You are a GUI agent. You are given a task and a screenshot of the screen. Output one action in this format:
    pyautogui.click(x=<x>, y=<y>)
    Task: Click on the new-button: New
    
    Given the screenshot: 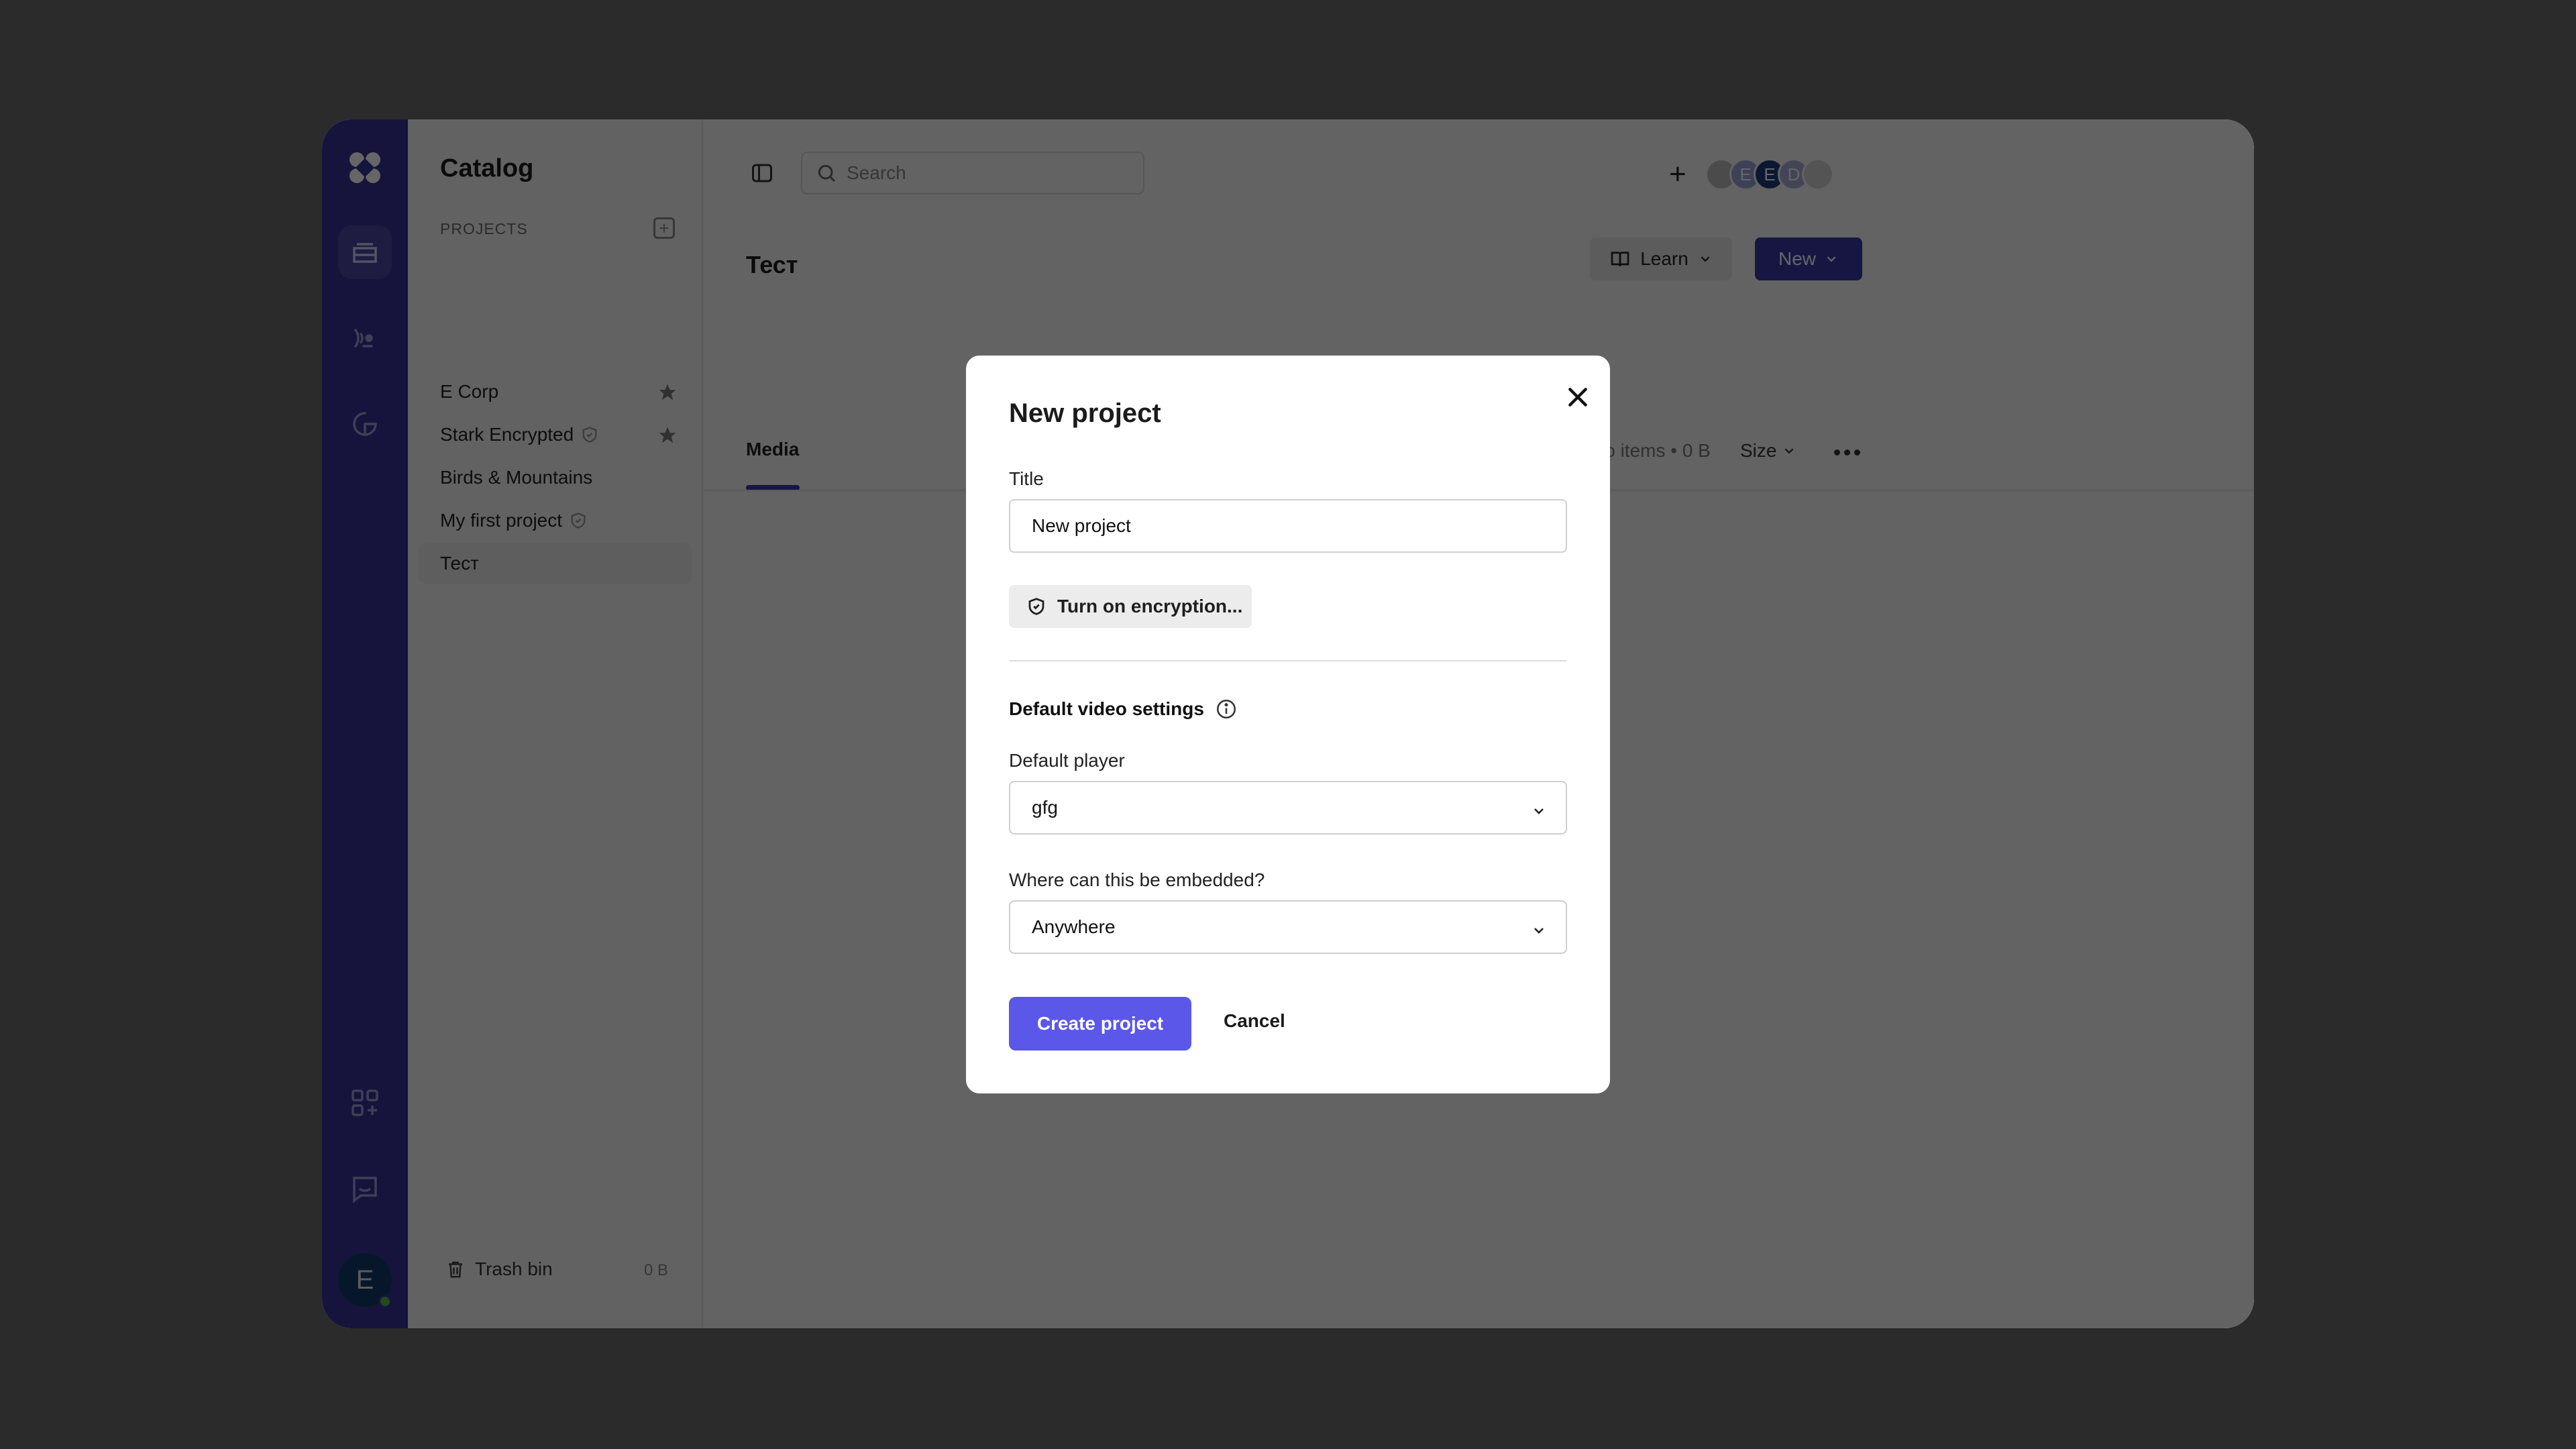 What is the action you would take?
    pyautogui.click(x=1808, y=258)
    